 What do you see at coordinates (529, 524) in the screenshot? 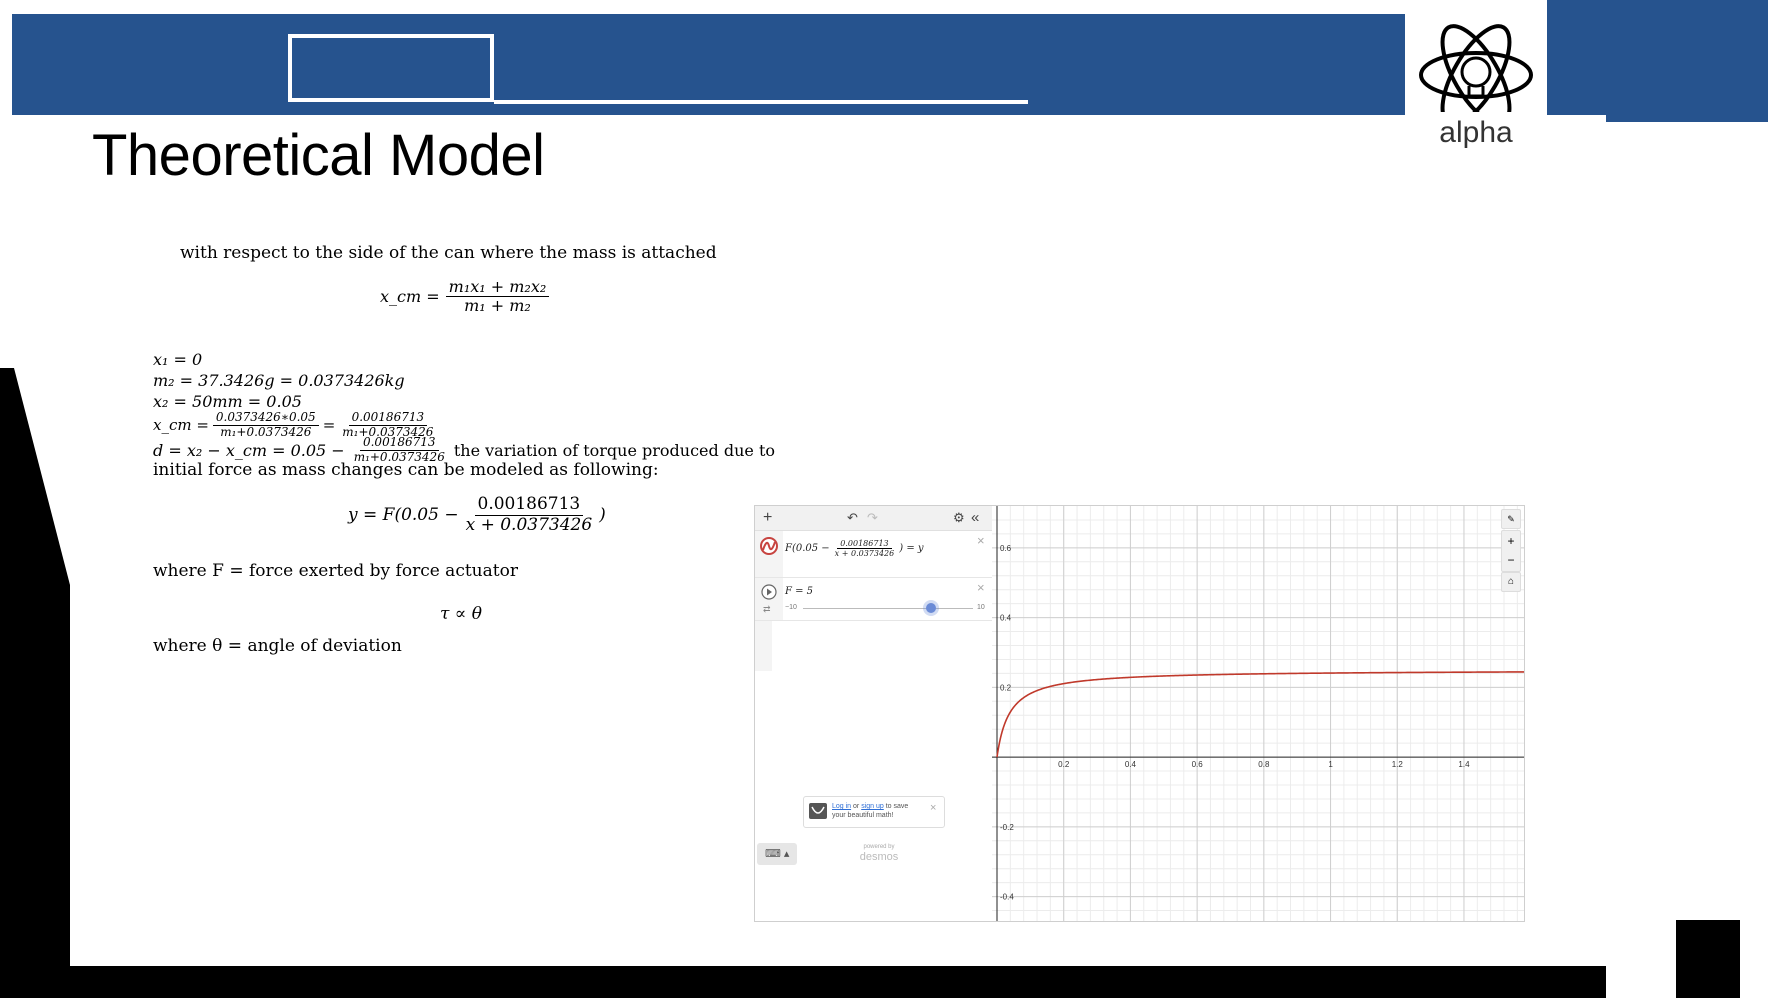
I see `y-denominator: x + 0.0373426` at bounding box center [529, 524].